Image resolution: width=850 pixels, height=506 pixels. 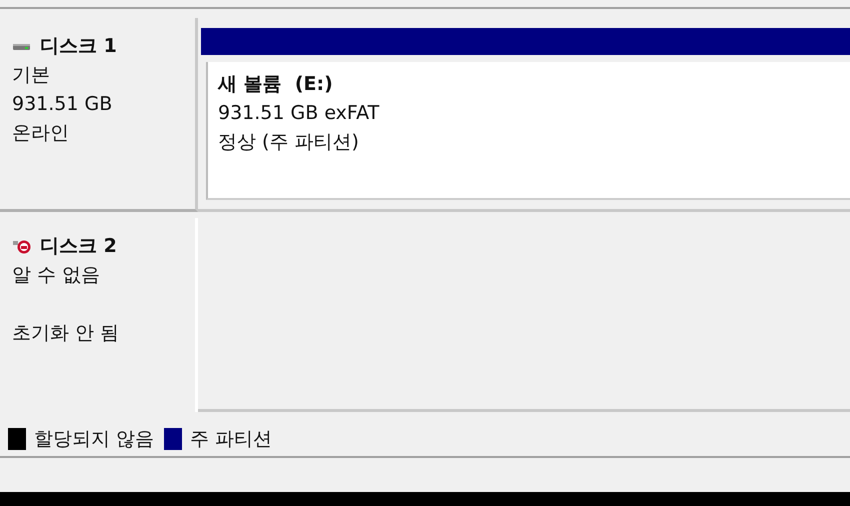 What do you see at coordinates (78, 246) in the screenshot?
I see `disk-name: 디스크 2` at bounding box center [78, 246].